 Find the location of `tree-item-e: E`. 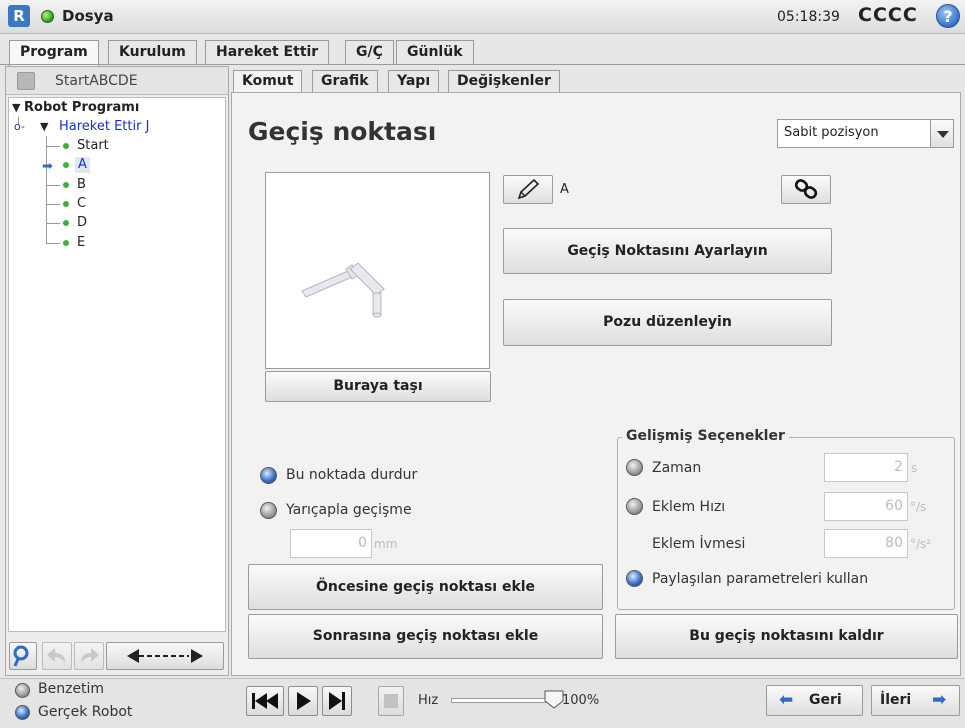

tree-item-e: E is located at coordinates (81, 243).